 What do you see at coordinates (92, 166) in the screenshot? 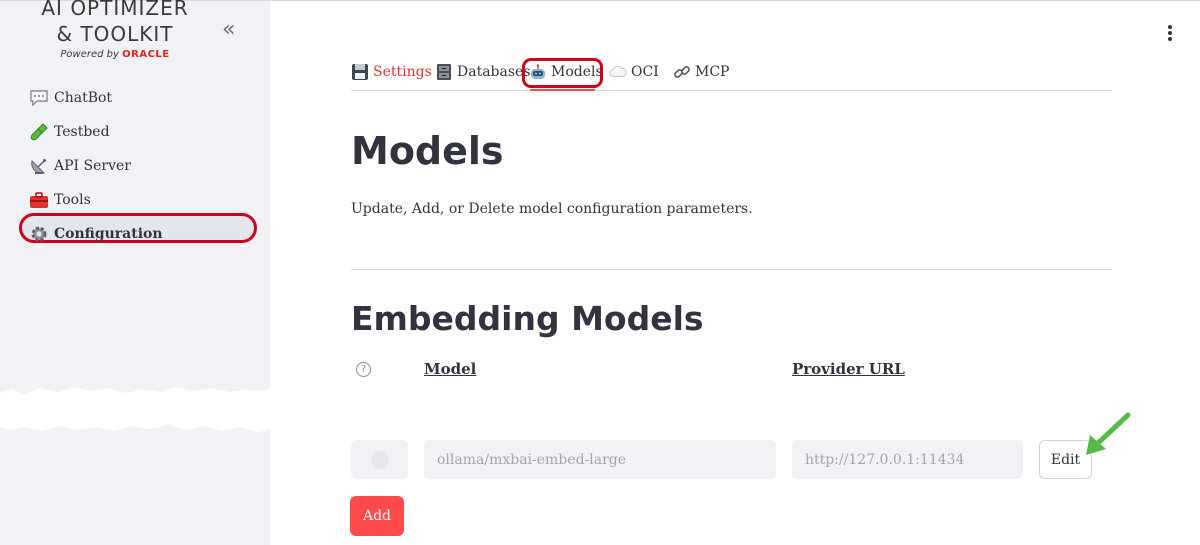
I see `sidebar-item-label: API Server` at bounding box center [92, 166].